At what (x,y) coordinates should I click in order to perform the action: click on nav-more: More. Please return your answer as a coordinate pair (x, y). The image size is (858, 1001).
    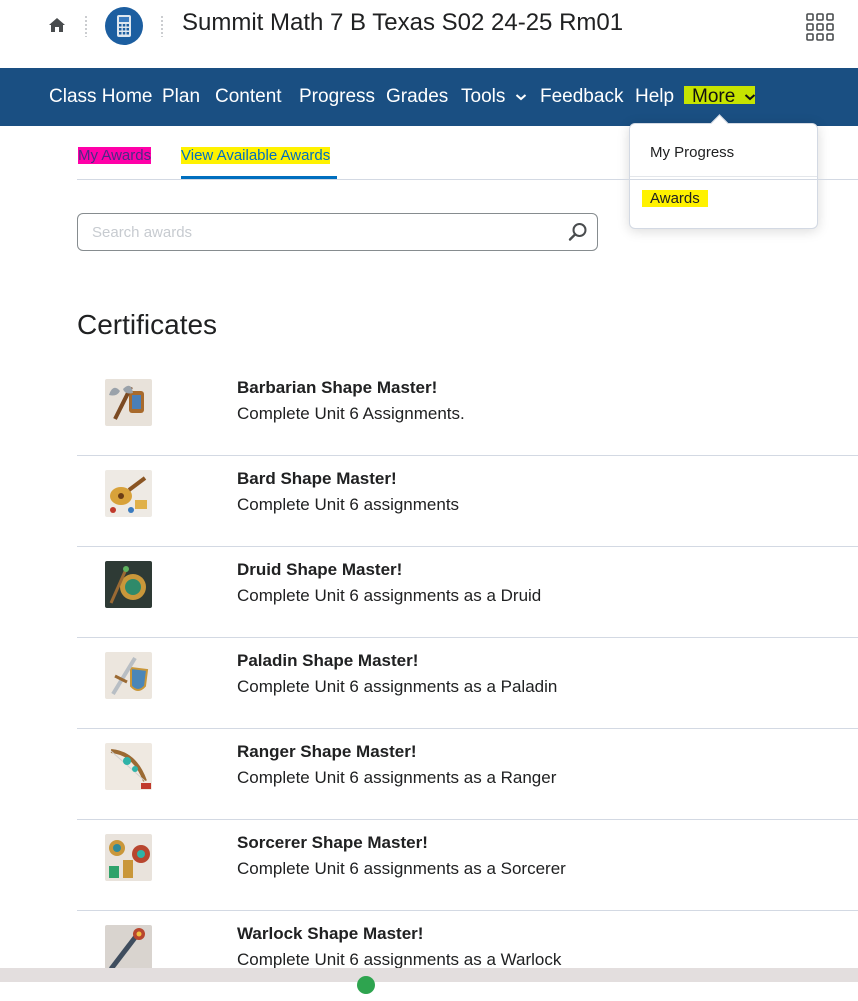
    Looking at the image, I should click on (724, 97).